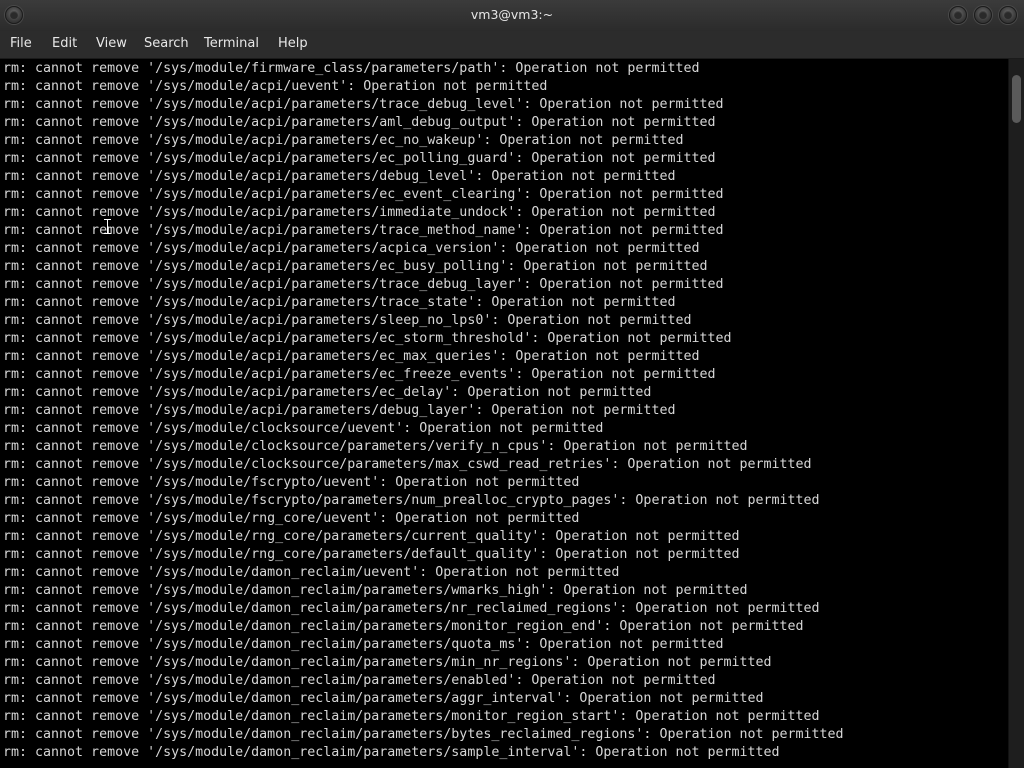  Describe the element at coordinates (1016, 413) in the screenshot. I see `vertical-scrollbar` at that location.